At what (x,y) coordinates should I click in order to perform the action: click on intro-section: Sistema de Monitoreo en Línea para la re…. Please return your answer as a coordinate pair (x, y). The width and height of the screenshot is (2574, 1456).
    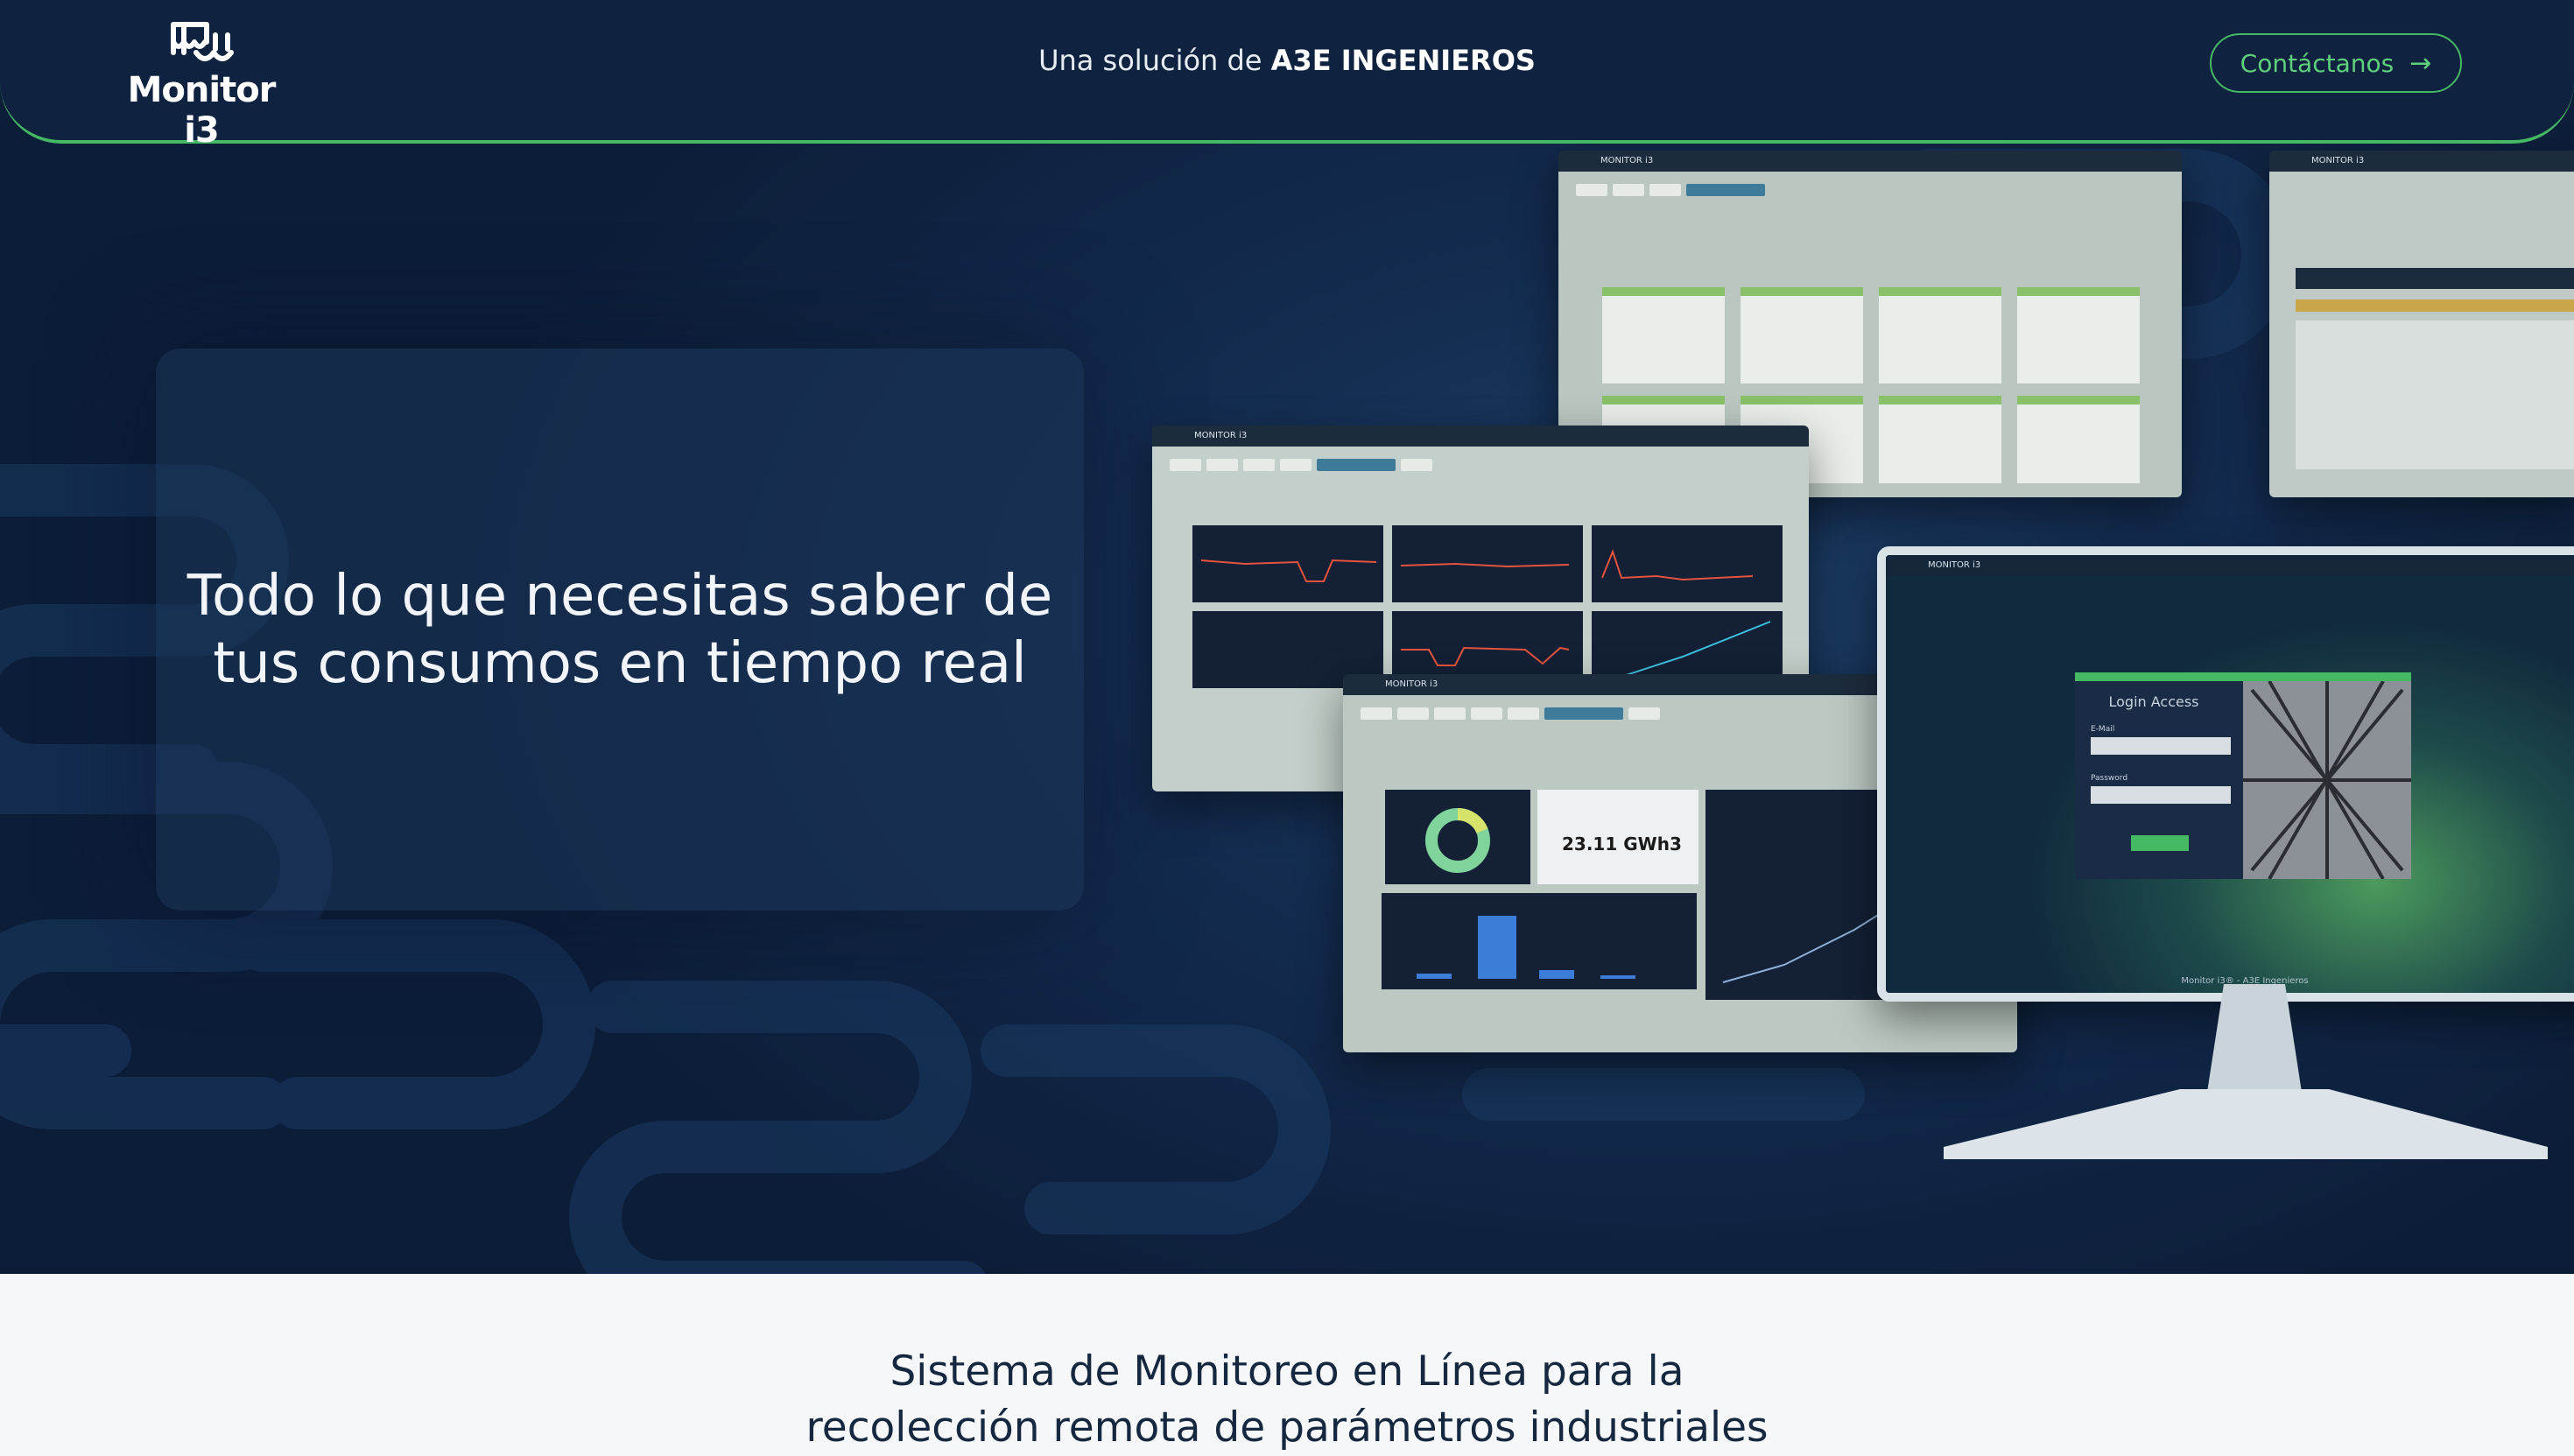
    Looking at the image, I should click on (1287, 1363).